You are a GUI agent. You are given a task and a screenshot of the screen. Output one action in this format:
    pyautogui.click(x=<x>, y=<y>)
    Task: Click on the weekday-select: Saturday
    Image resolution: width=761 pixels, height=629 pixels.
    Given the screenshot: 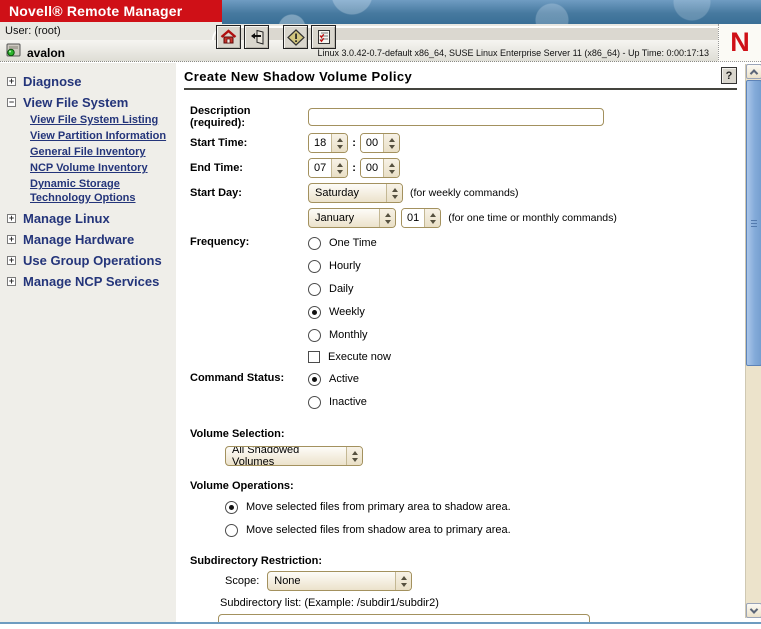 What is the action you would take?
    pyautogui.click(x=355, y=193)
    